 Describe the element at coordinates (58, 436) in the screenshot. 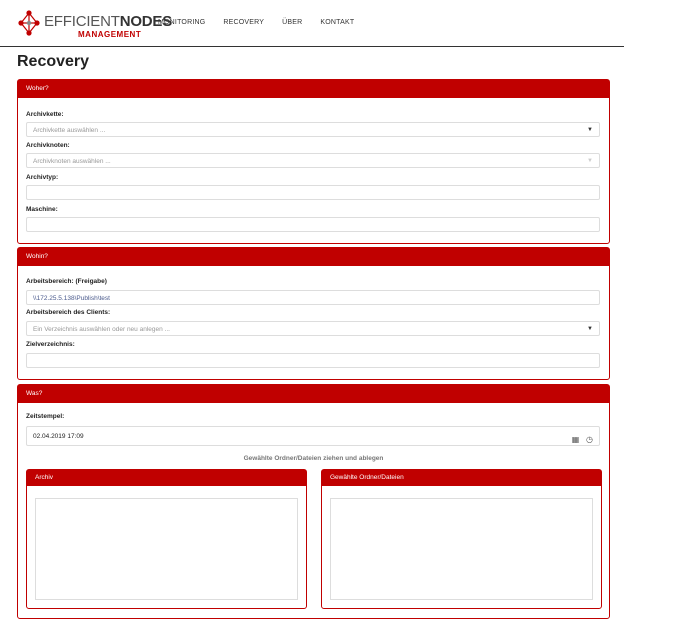

I see `zeitstempel-value: 02.04.2019 17:09` at that location.